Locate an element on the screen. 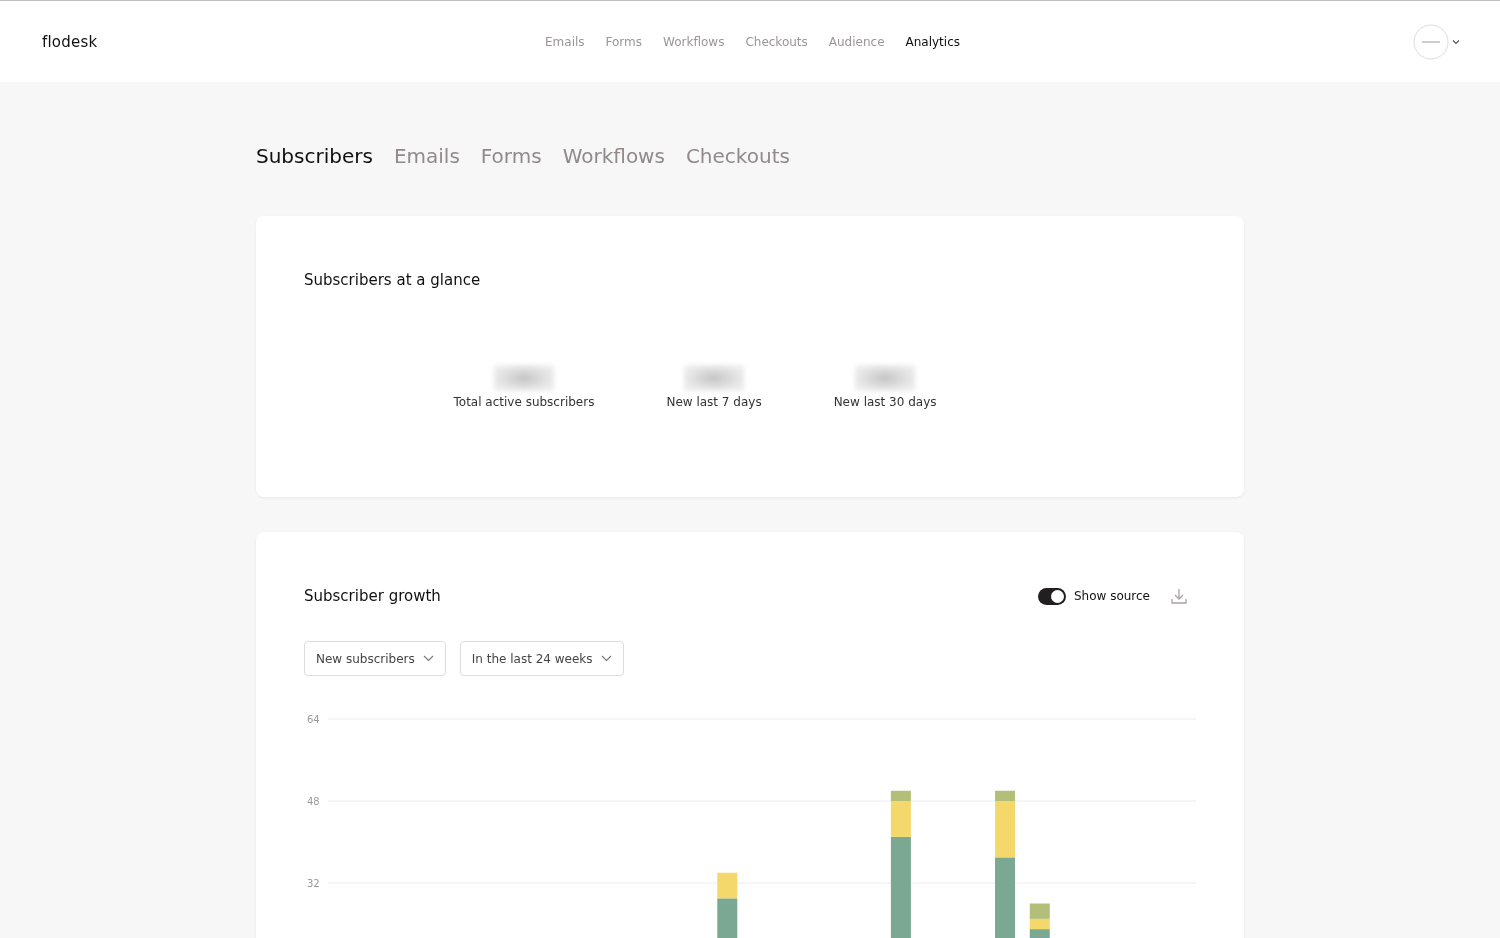 The height and width of the screenshot is (938, 1500). axis-label: 64 is located at coordinates (313, 719).